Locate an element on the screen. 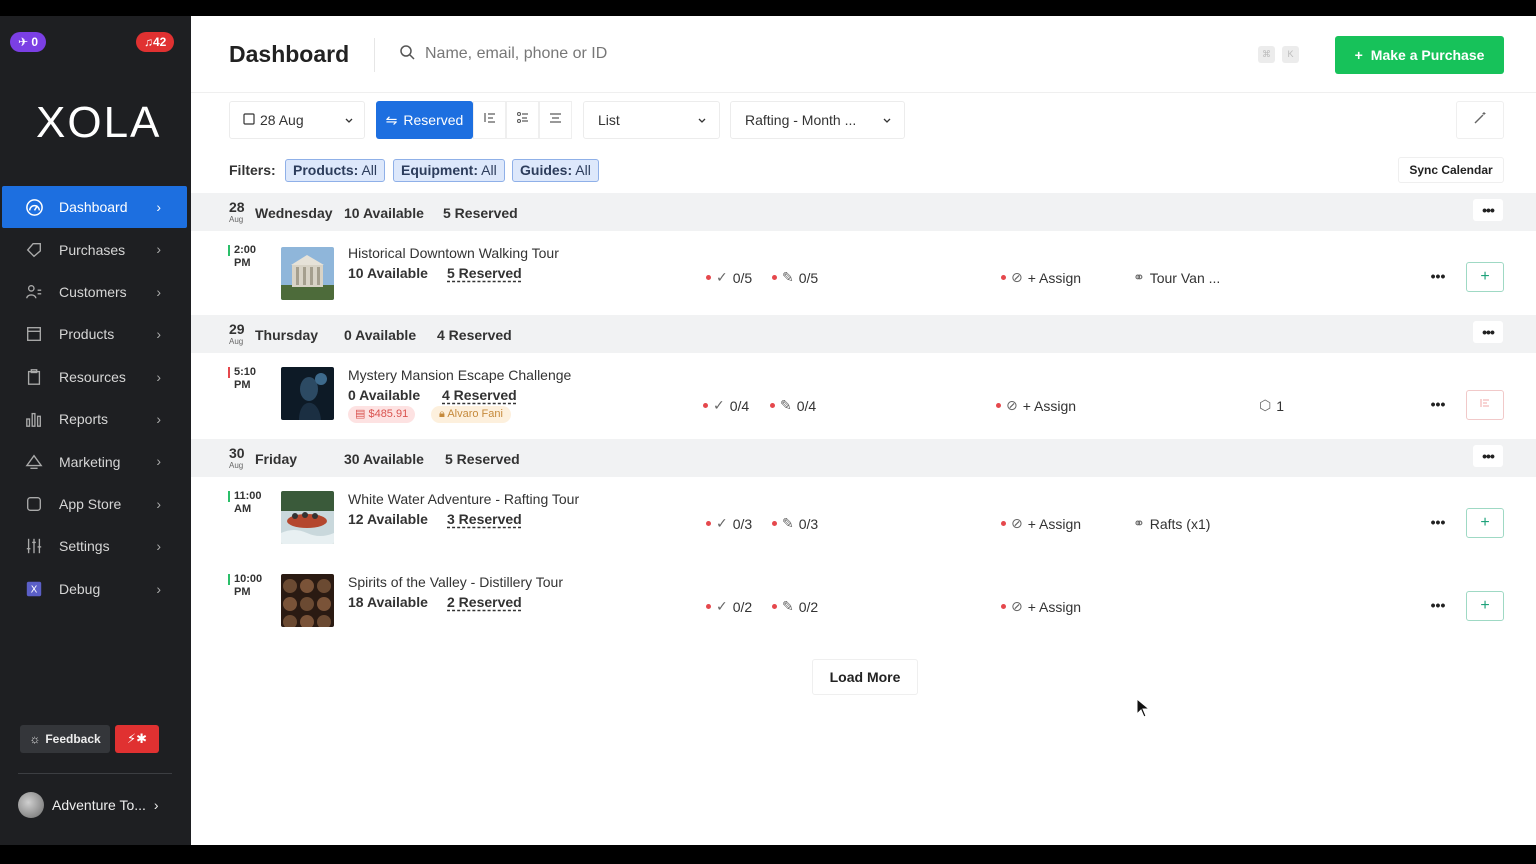 The width and height of the screenshot is (1536, 864). chip-key: Guides: is located at coordinates (546, 170).